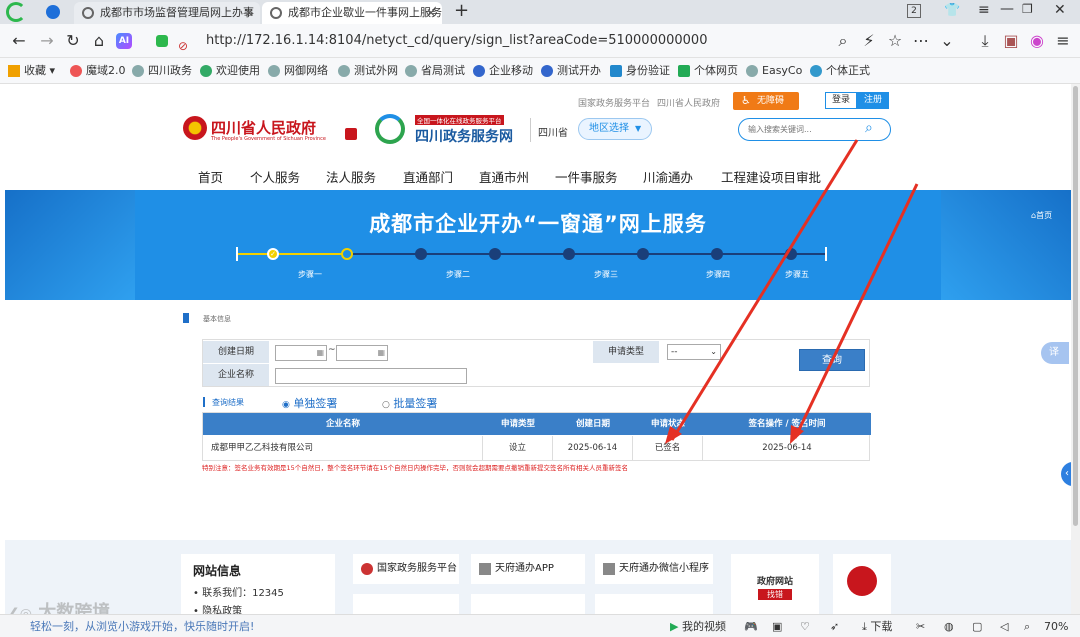 The image size is (1080, 637). What do you see at coordinates (238, 591) in the screenshot?
I see `footer-contact: • 联系我们：12345` at bounding box center [238, 591].